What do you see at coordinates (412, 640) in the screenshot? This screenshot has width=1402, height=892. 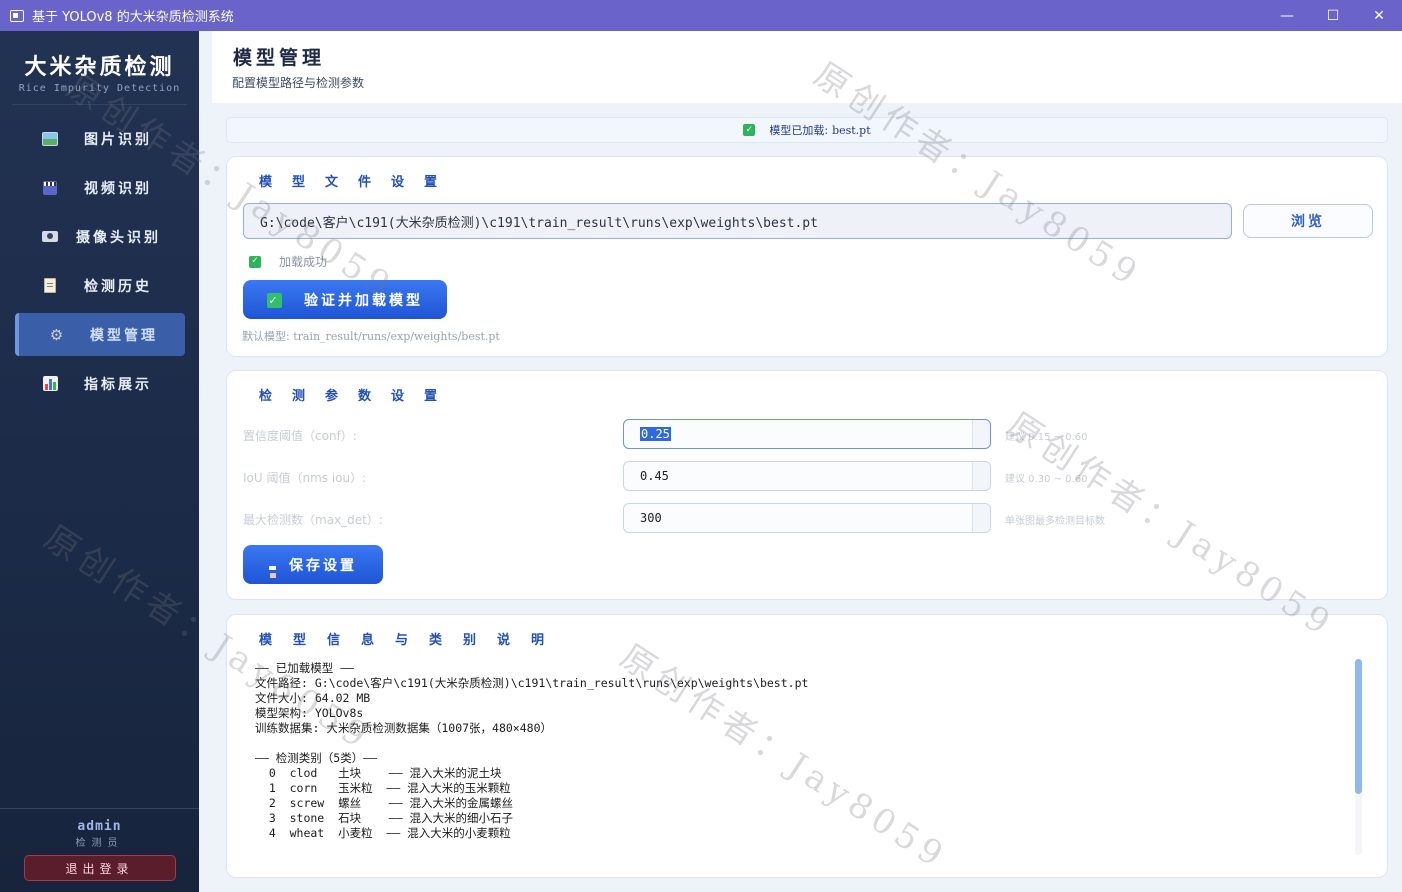 I see `card-title: 模型信息与类别说明` at bounding box center [412, 640].